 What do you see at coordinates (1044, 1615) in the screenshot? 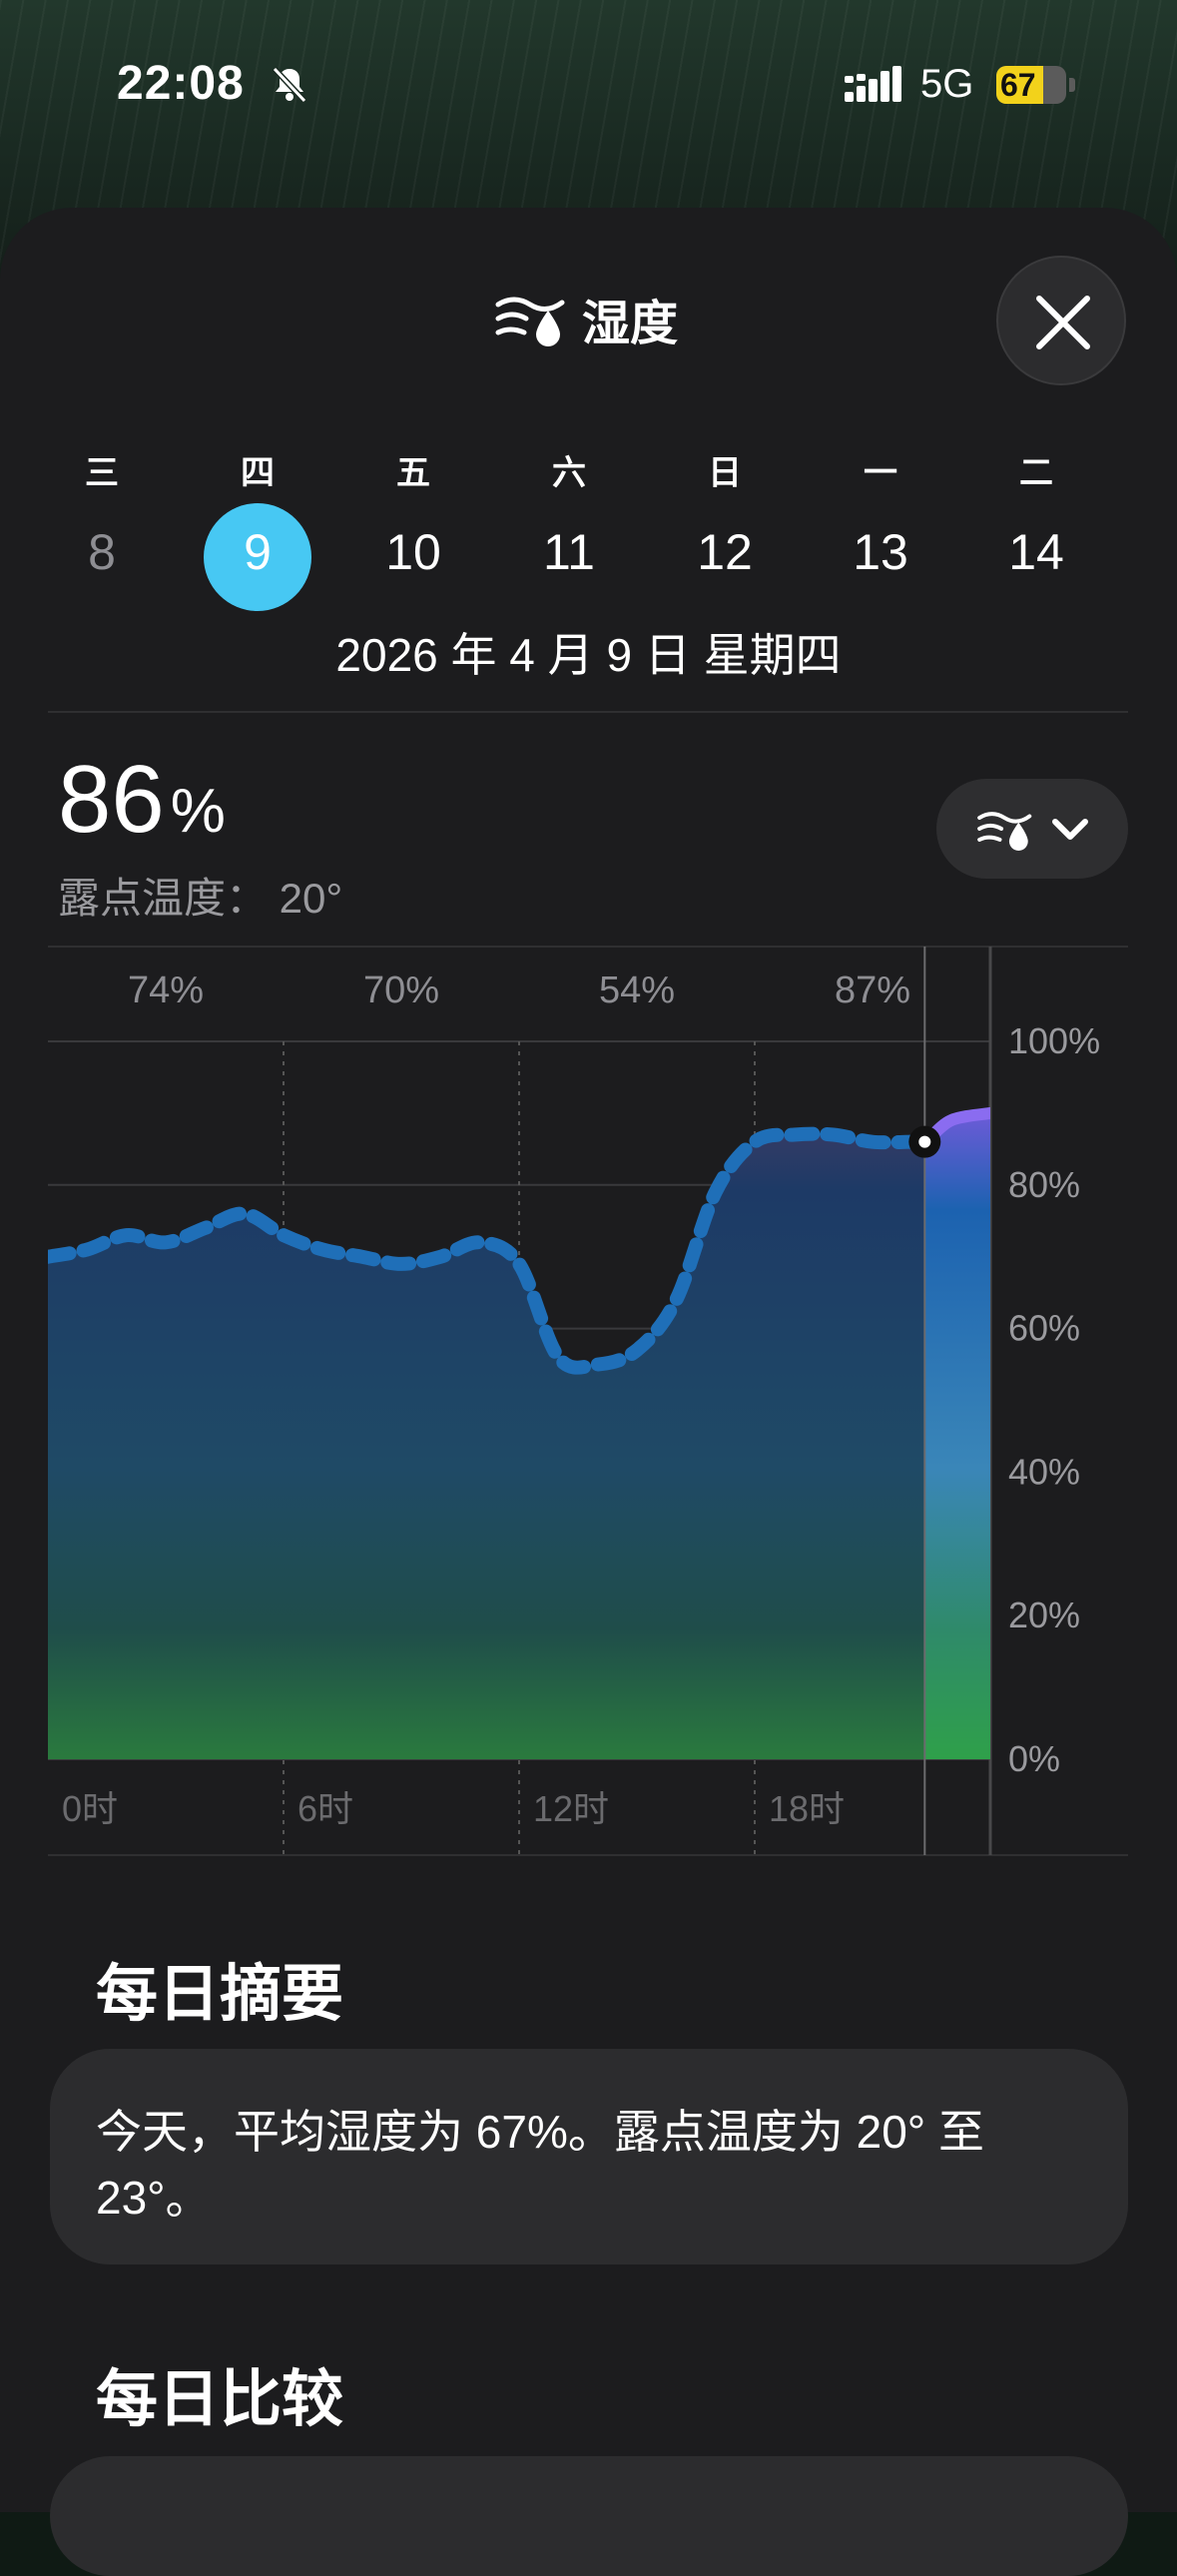
I see `y-tick-label: 20%` at bounding box center [1044, 1615].